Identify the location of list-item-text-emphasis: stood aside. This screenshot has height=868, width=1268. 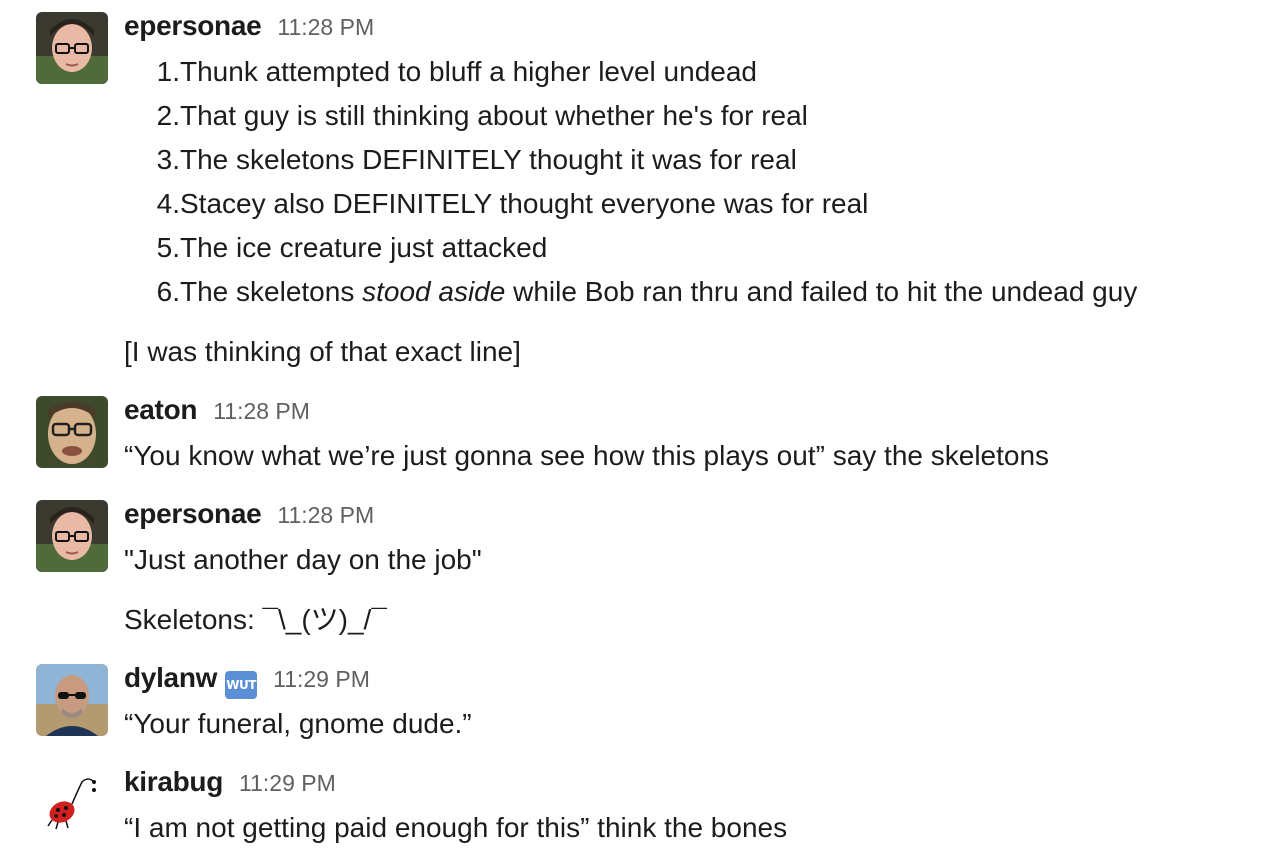
(434, 291).